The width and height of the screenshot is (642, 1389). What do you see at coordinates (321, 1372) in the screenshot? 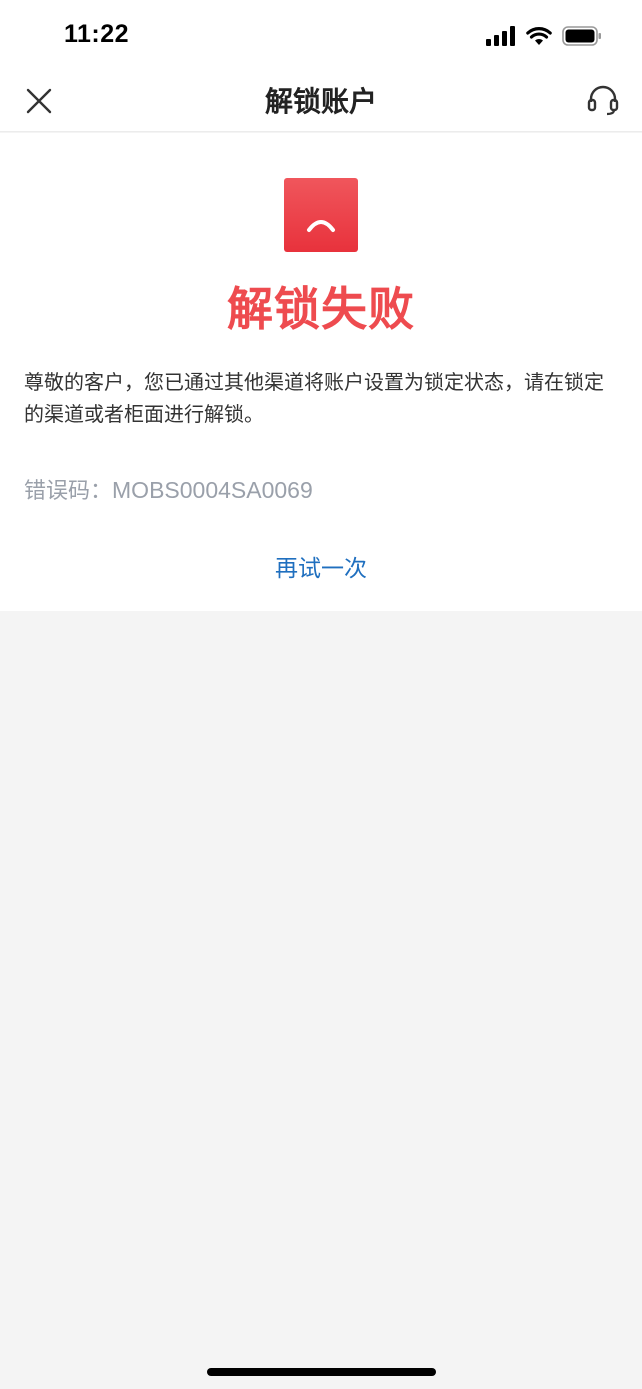
I see `home-indicator` at bounding box center [321, 1372].